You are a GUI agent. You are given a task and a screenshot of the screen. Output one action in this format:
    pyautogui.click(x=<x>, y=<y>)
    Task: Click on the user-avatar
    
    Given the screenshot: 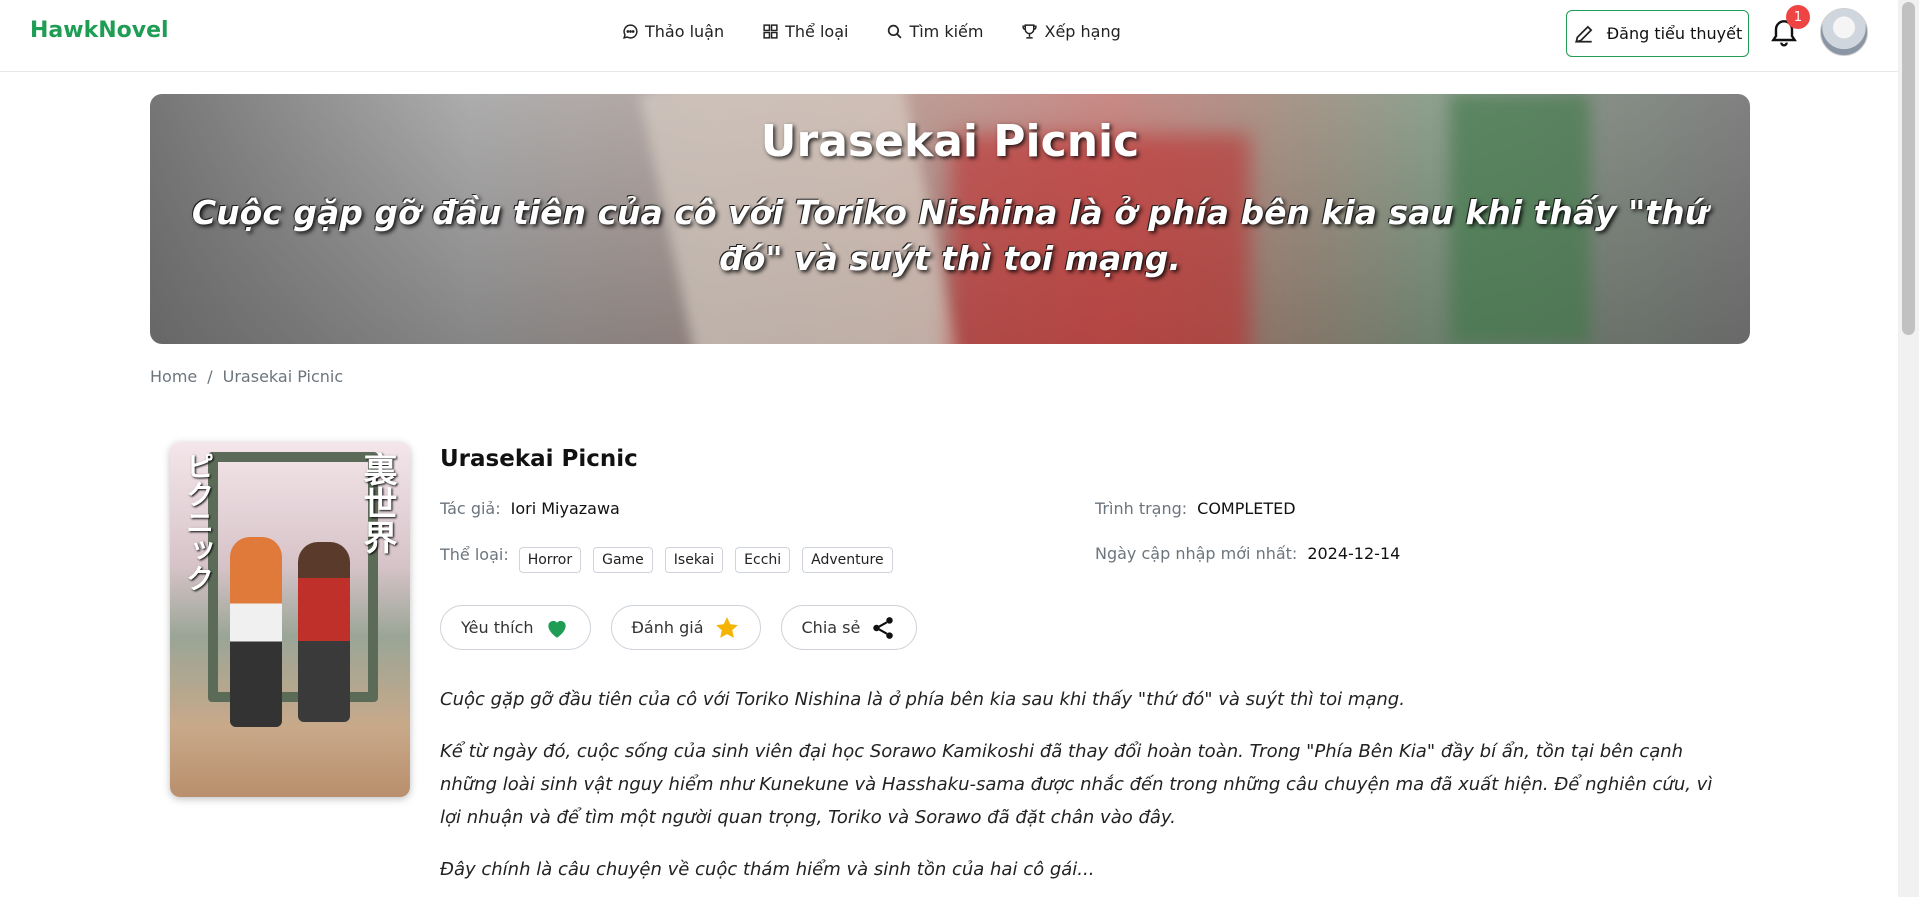 What is the action you would take?
    pyautogui.click(x=1844, y=32)
    